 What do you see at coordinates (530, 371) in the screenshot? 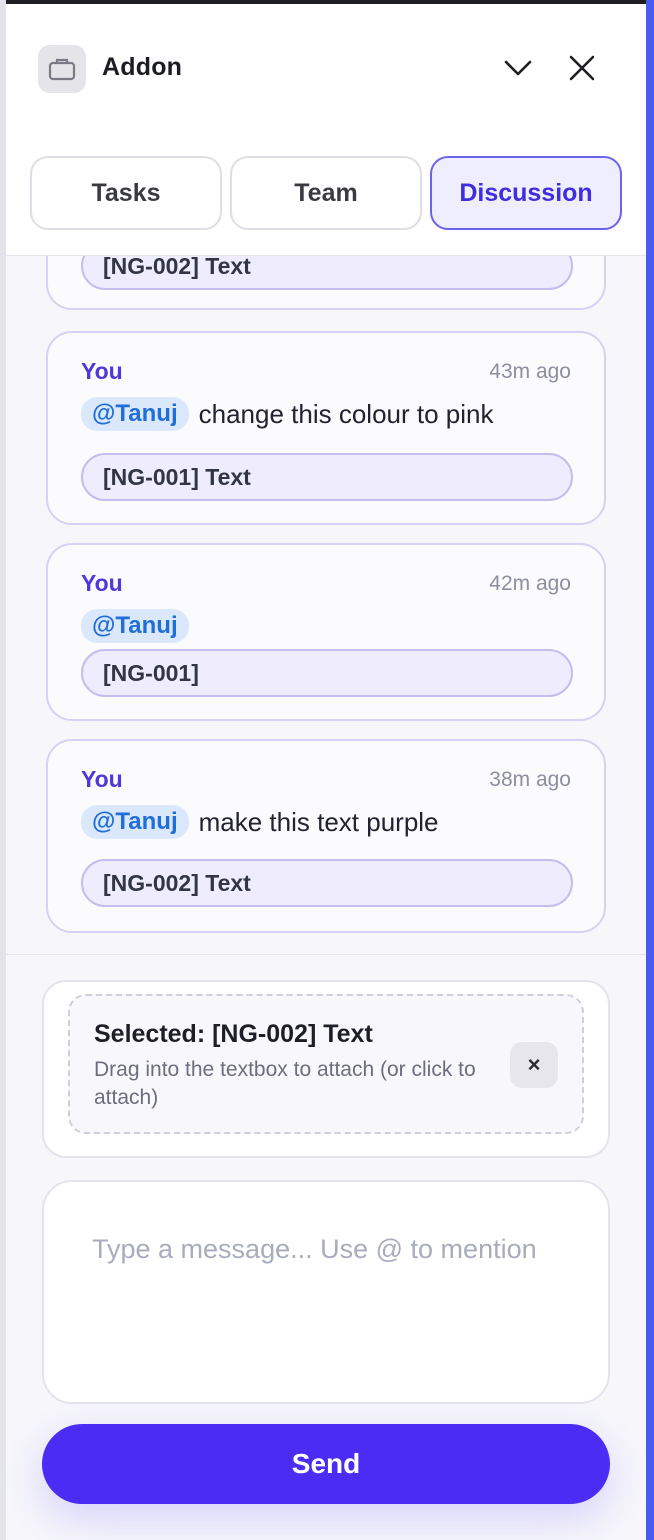
I see `message-timestamp: 43m ago` at bounding box center [530, 371].